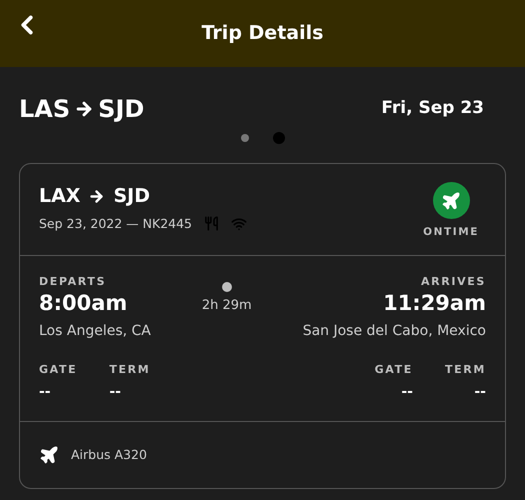 The height and width of the screenshot is (500, 525). Describe the element at coordinates (432, 108) in the screenshot. I see `trip-date: Fri, Sep 23` at that location.